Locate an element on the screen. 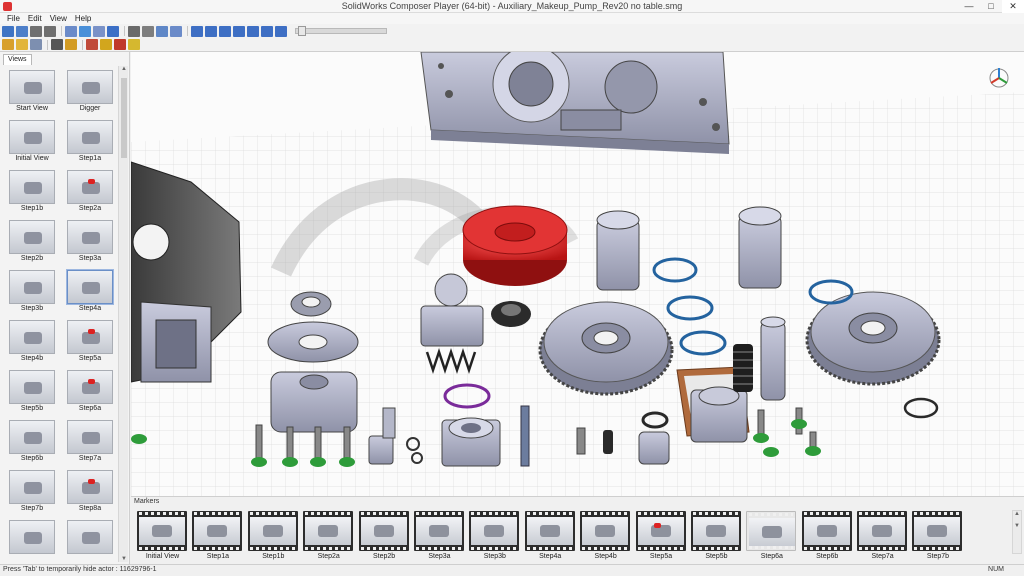 This screenshot has width=1024, height=576. annotation-icon is located at coordinates (106, 44).